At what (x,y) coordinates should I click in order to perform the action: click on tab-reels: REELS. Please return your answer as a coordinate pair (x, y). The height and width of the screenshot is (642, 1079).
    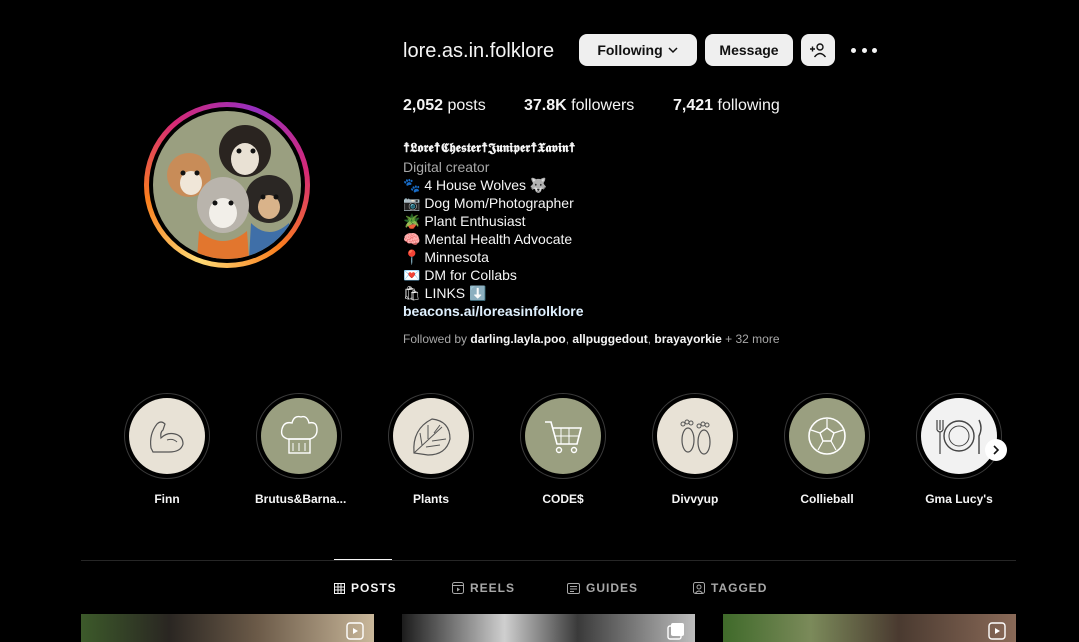
    Looking at the image, I should click on (483, 588).